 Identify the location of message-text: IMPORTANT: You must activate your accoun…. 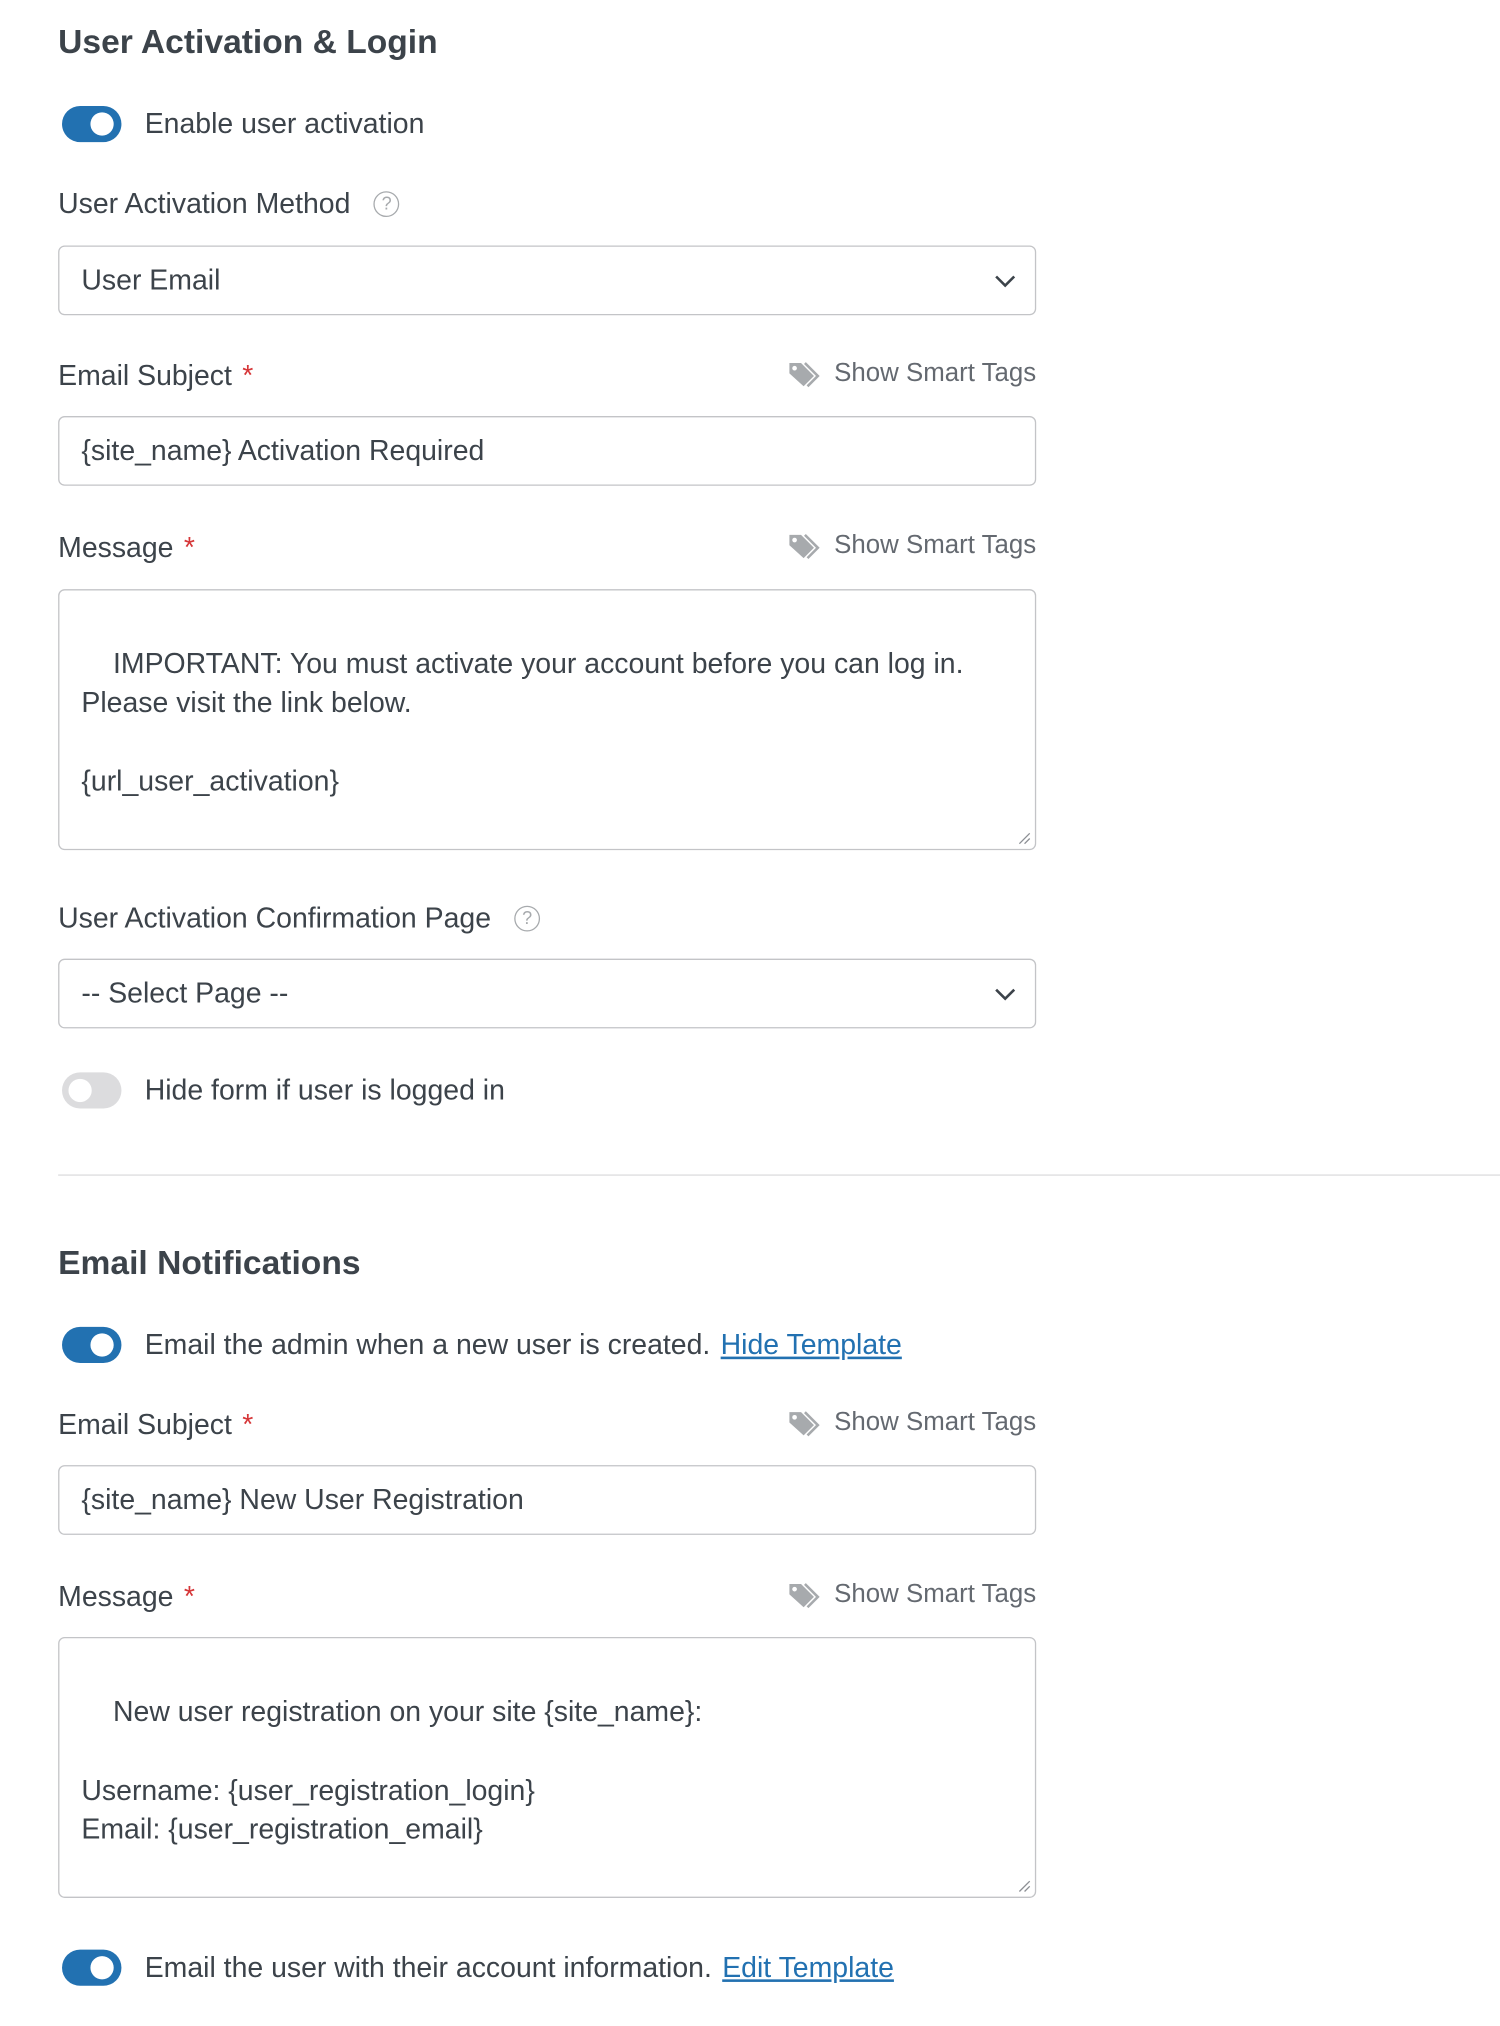
(522, 722).